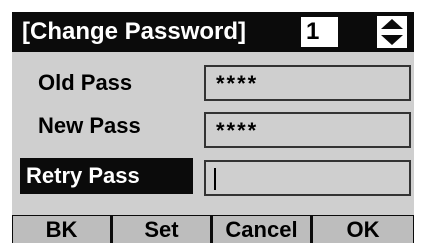  Describe the element at coordinates (307, 130) in the screenshot. I see `new-pass-field: ****` at that location.